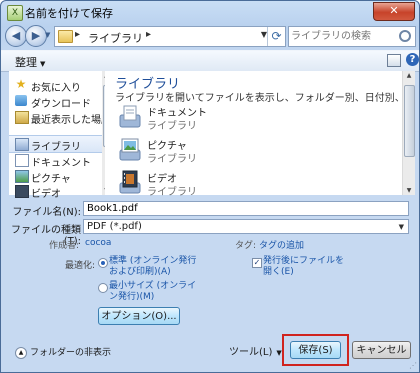  Describe the element at coordinates (132, 297) in the screenshot. I see `option-text: ン発行)(M)` at that location.